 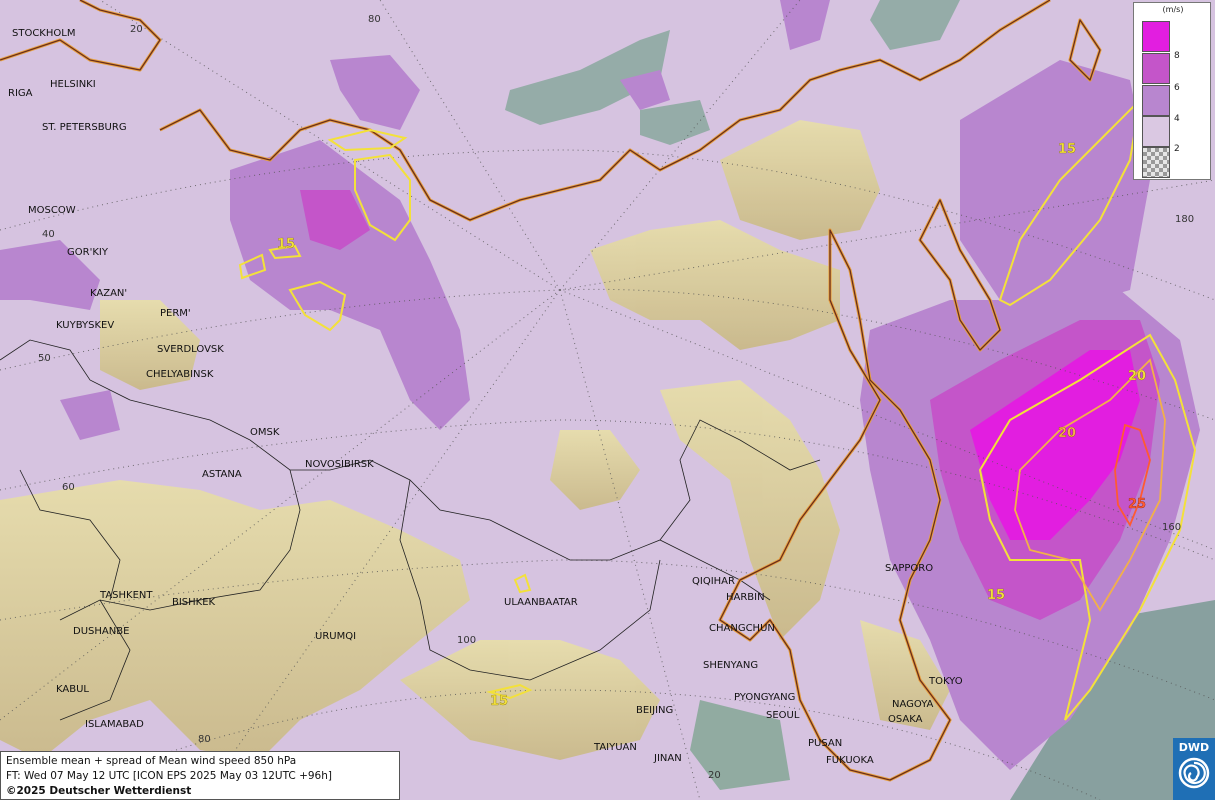 I want to click on swirl-icon, so click(x=1194, y=773).